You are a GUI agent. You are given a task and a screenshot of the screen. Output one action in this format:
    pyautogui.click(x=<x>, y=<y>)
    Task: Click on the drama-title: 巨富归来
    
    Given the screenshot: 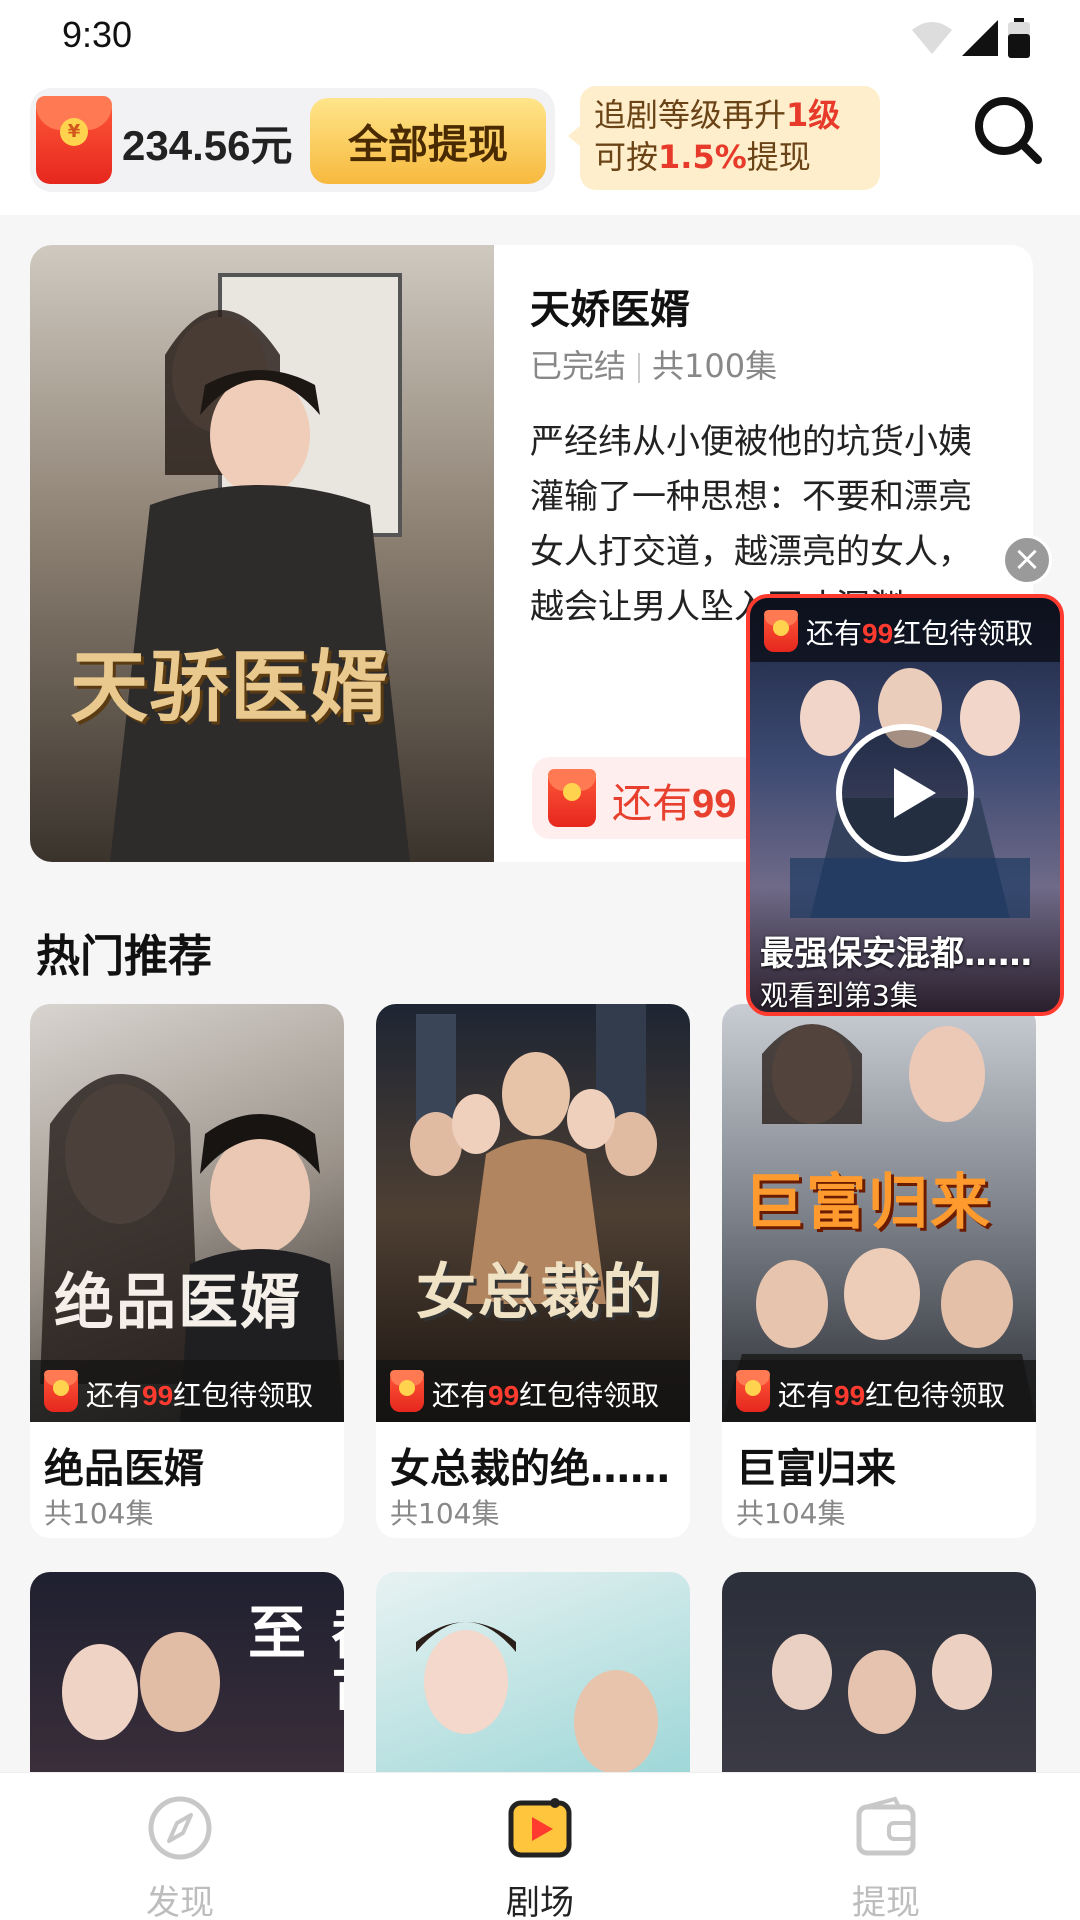 What is the action you would take?
    pyautogui.click(x=816, y=1469)
    